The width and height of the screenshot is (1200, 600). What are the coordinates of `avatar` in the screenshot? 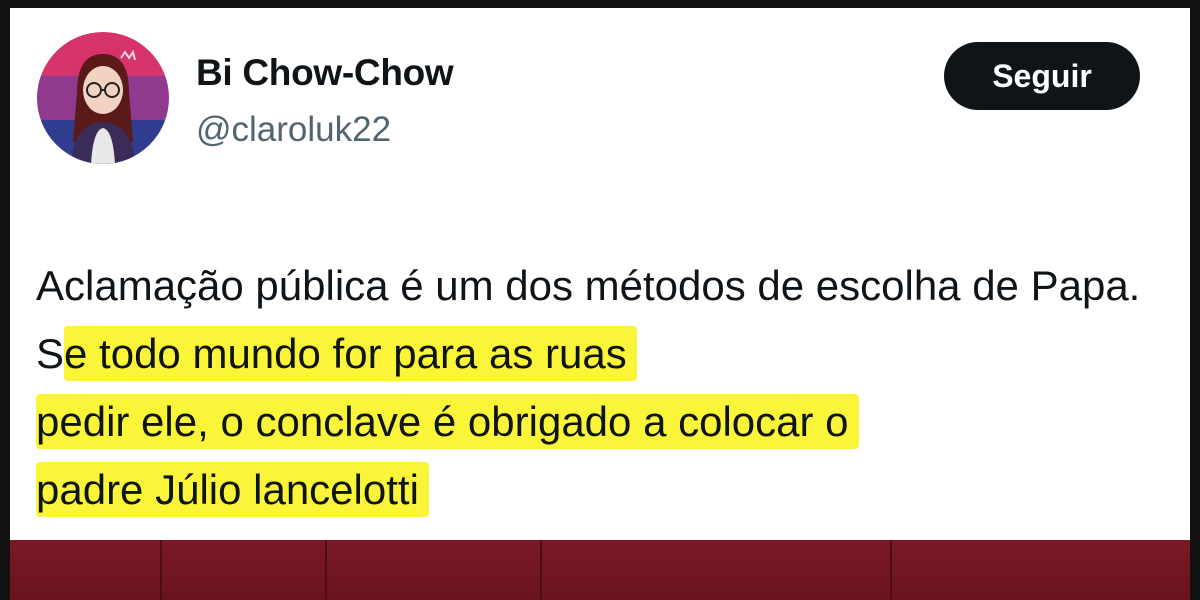 It's located at (103, 98).